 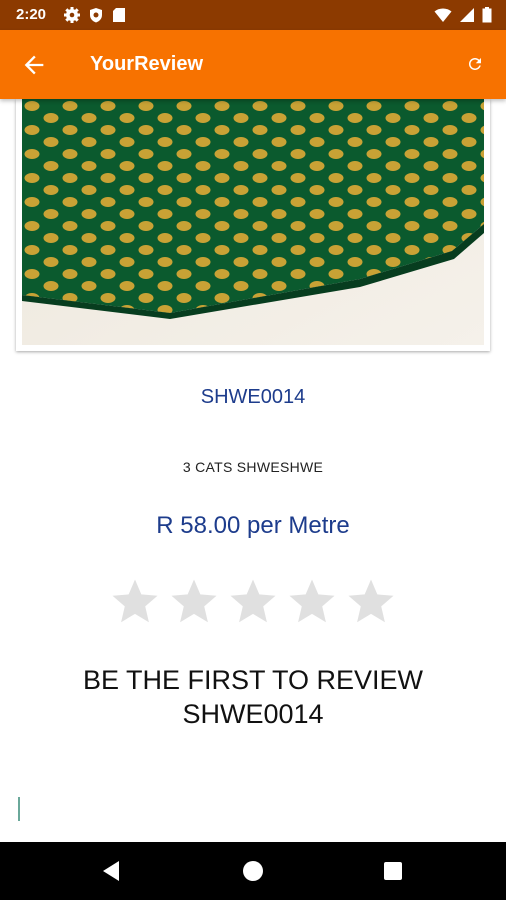 I want to click on signal-icon, so click(x=467, y=15).